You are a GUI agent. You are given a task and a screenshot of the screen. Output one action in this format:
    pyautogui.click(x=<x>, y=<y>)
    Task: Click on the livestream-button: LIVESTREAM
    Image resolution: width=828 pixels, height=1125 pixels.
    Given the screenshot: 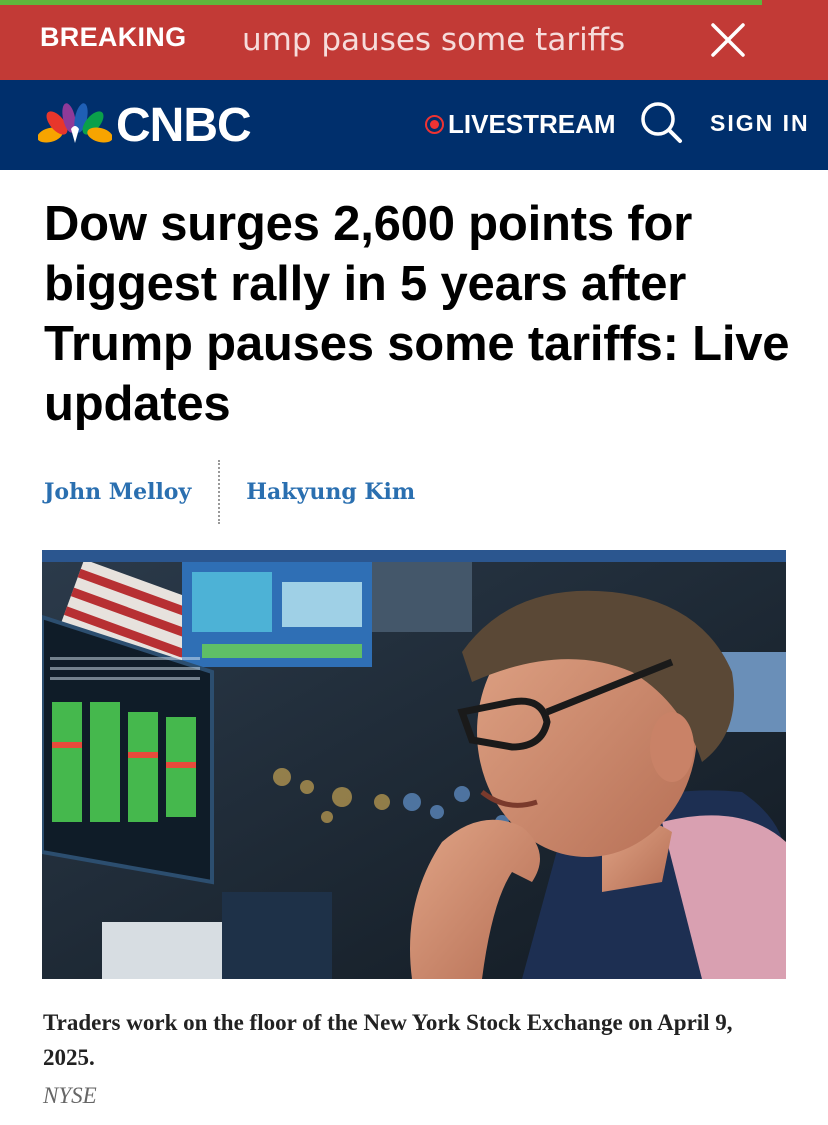 What is the action you would take?
    pyautogui.click(x=520, y=124)
    